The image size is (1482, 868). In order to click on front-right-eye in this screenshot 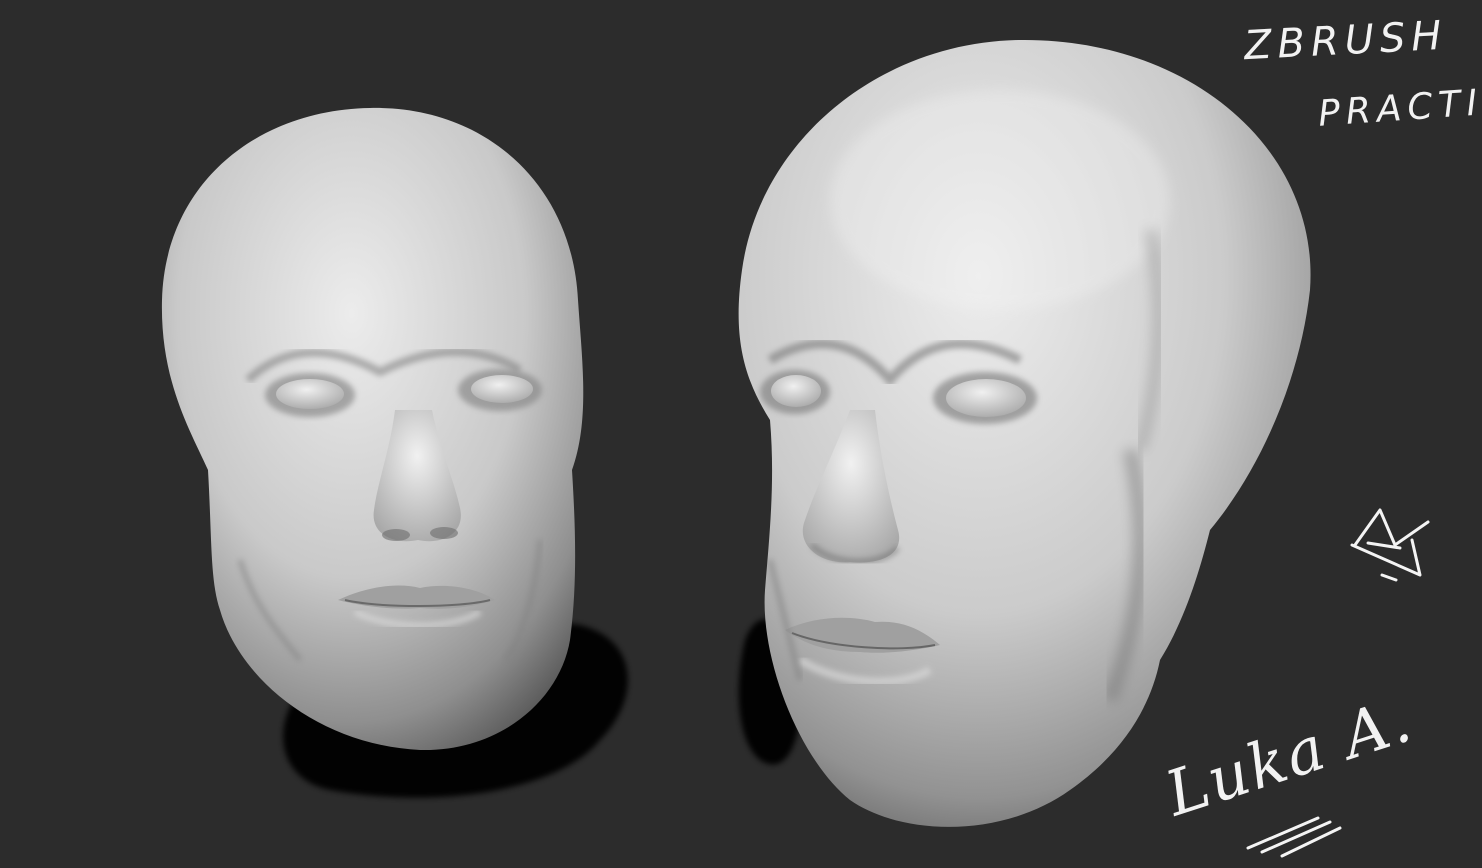, I will do `click(502, 389)`.